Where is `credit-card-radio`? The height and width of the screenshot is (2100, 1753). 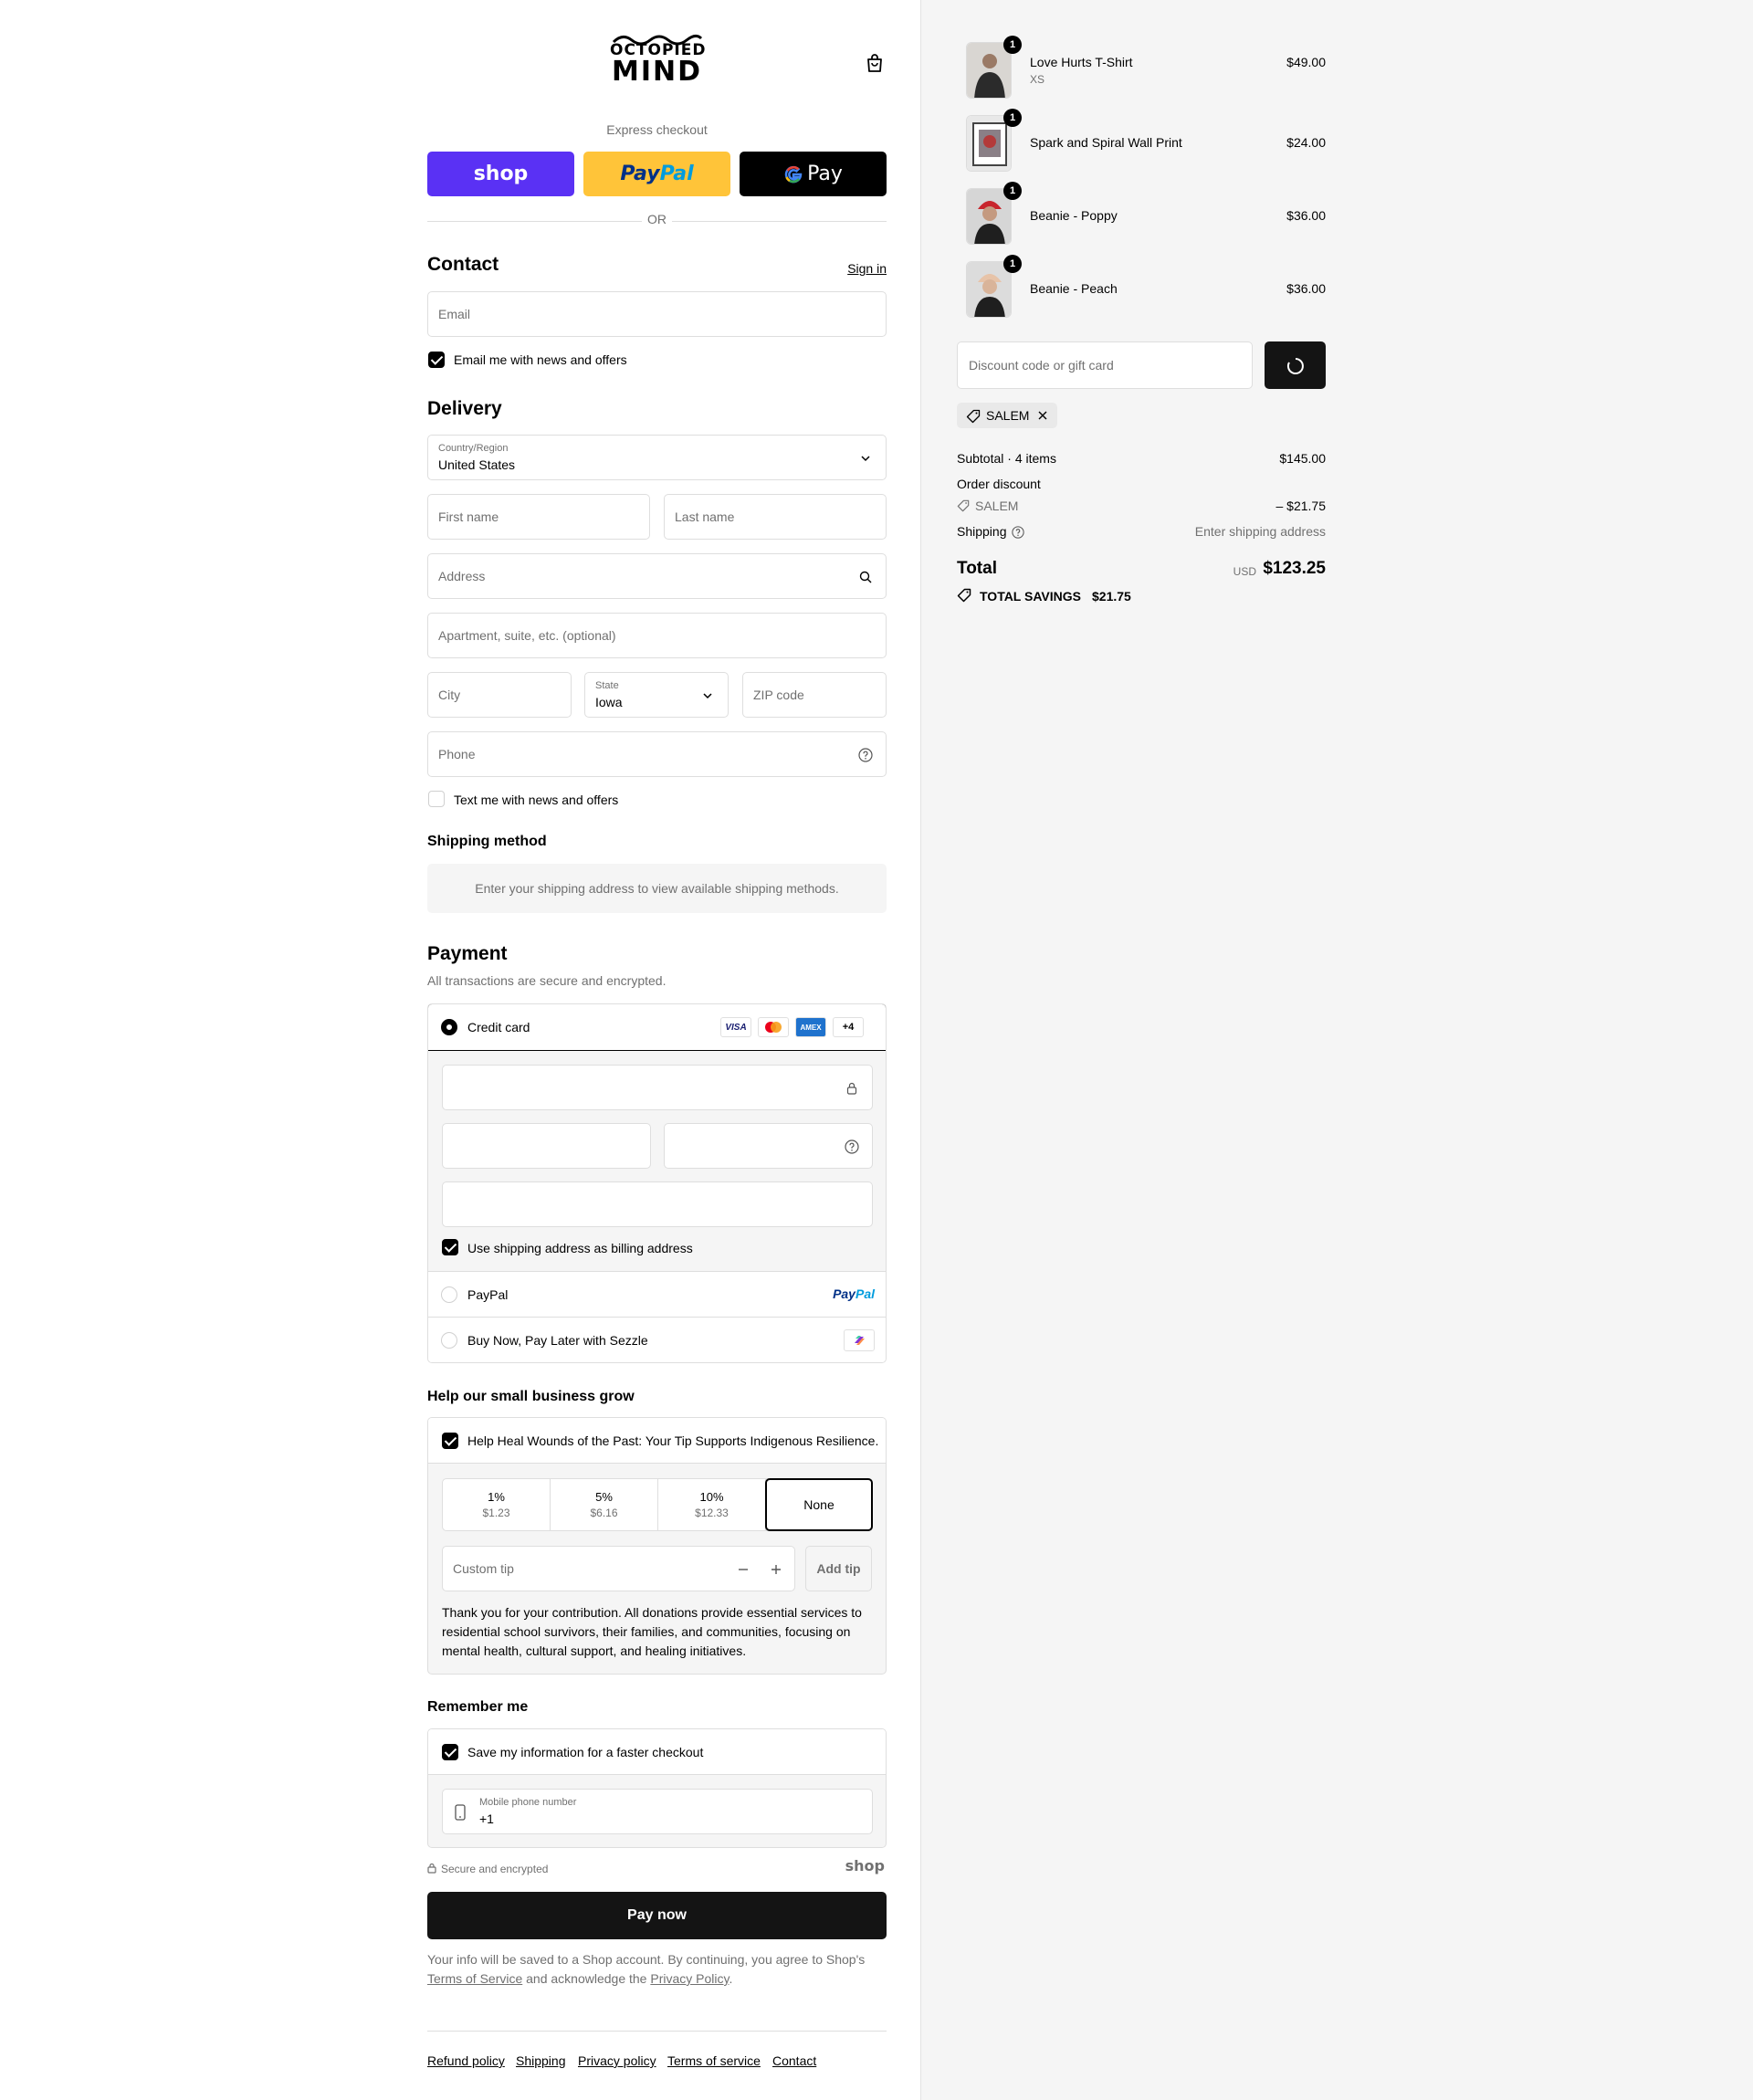
credit-card-radio is located at coordinates (449, 1027).